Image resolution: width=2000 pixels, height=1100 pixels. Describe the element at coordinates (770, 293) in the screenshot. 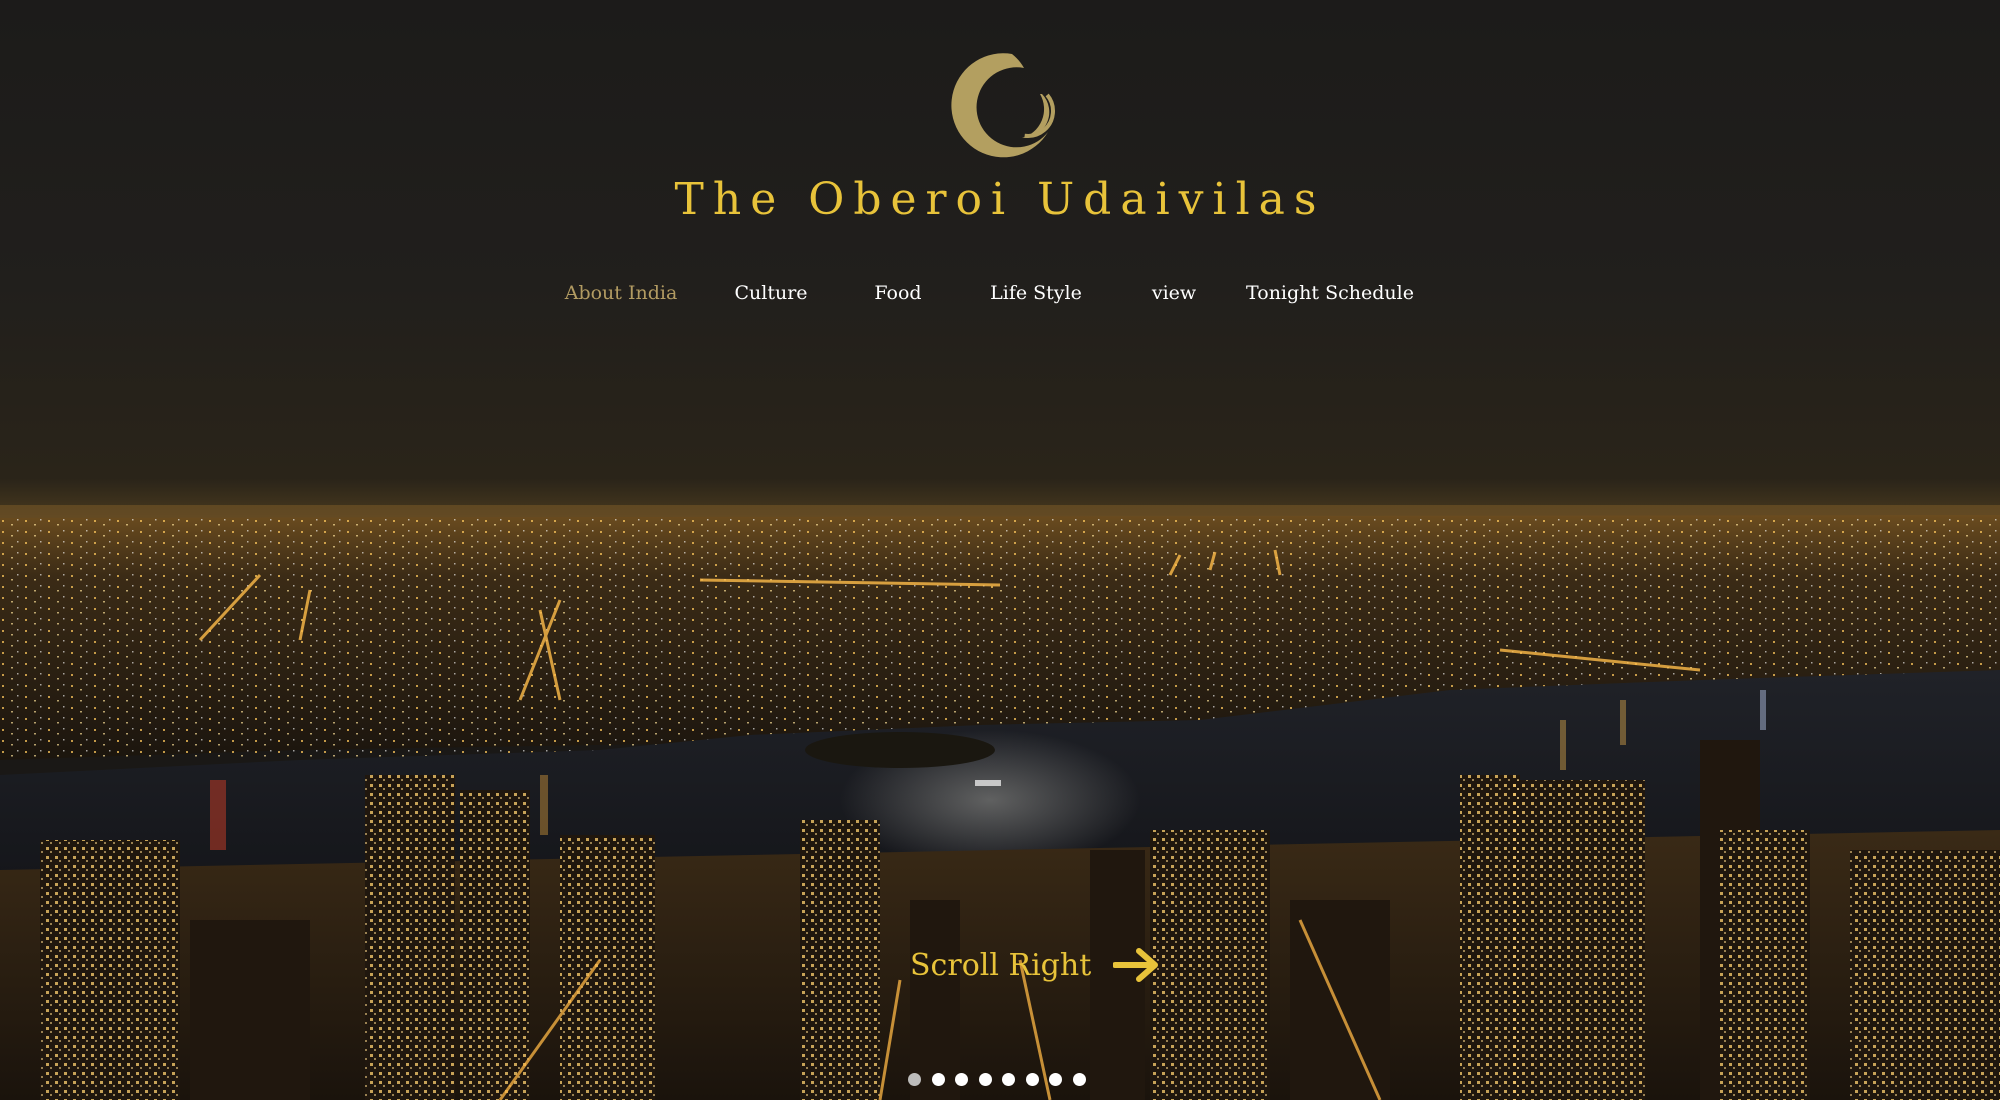

I see `nav-item-culture: Culture` at that location.